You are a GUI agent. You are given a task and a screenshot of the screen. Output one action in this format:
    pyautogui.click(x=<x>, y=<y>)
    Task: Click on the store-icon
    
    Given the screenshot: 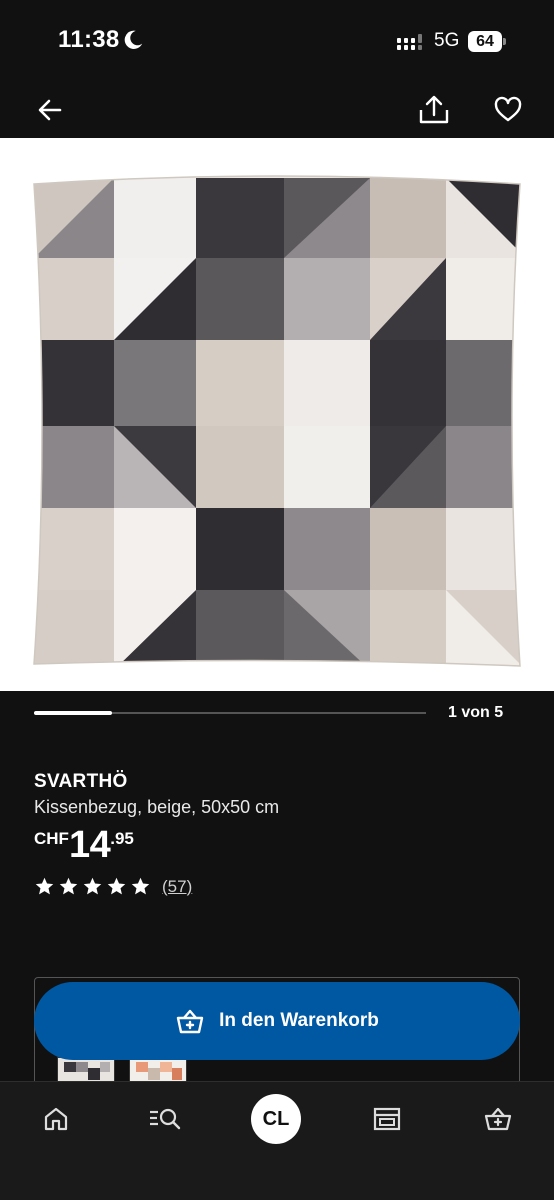 What is the action you would take?
    pyautogui.click(x=387, y=1119)
    